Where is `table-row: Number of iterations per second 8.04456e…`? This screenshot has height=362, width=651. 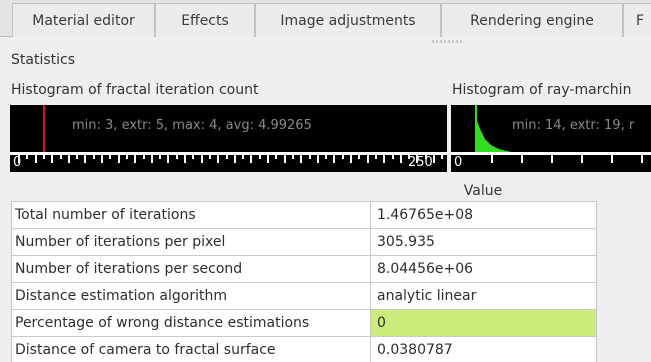
table-row: Number of iterations per second 8.04456e… is located at coordinates (304, 269).